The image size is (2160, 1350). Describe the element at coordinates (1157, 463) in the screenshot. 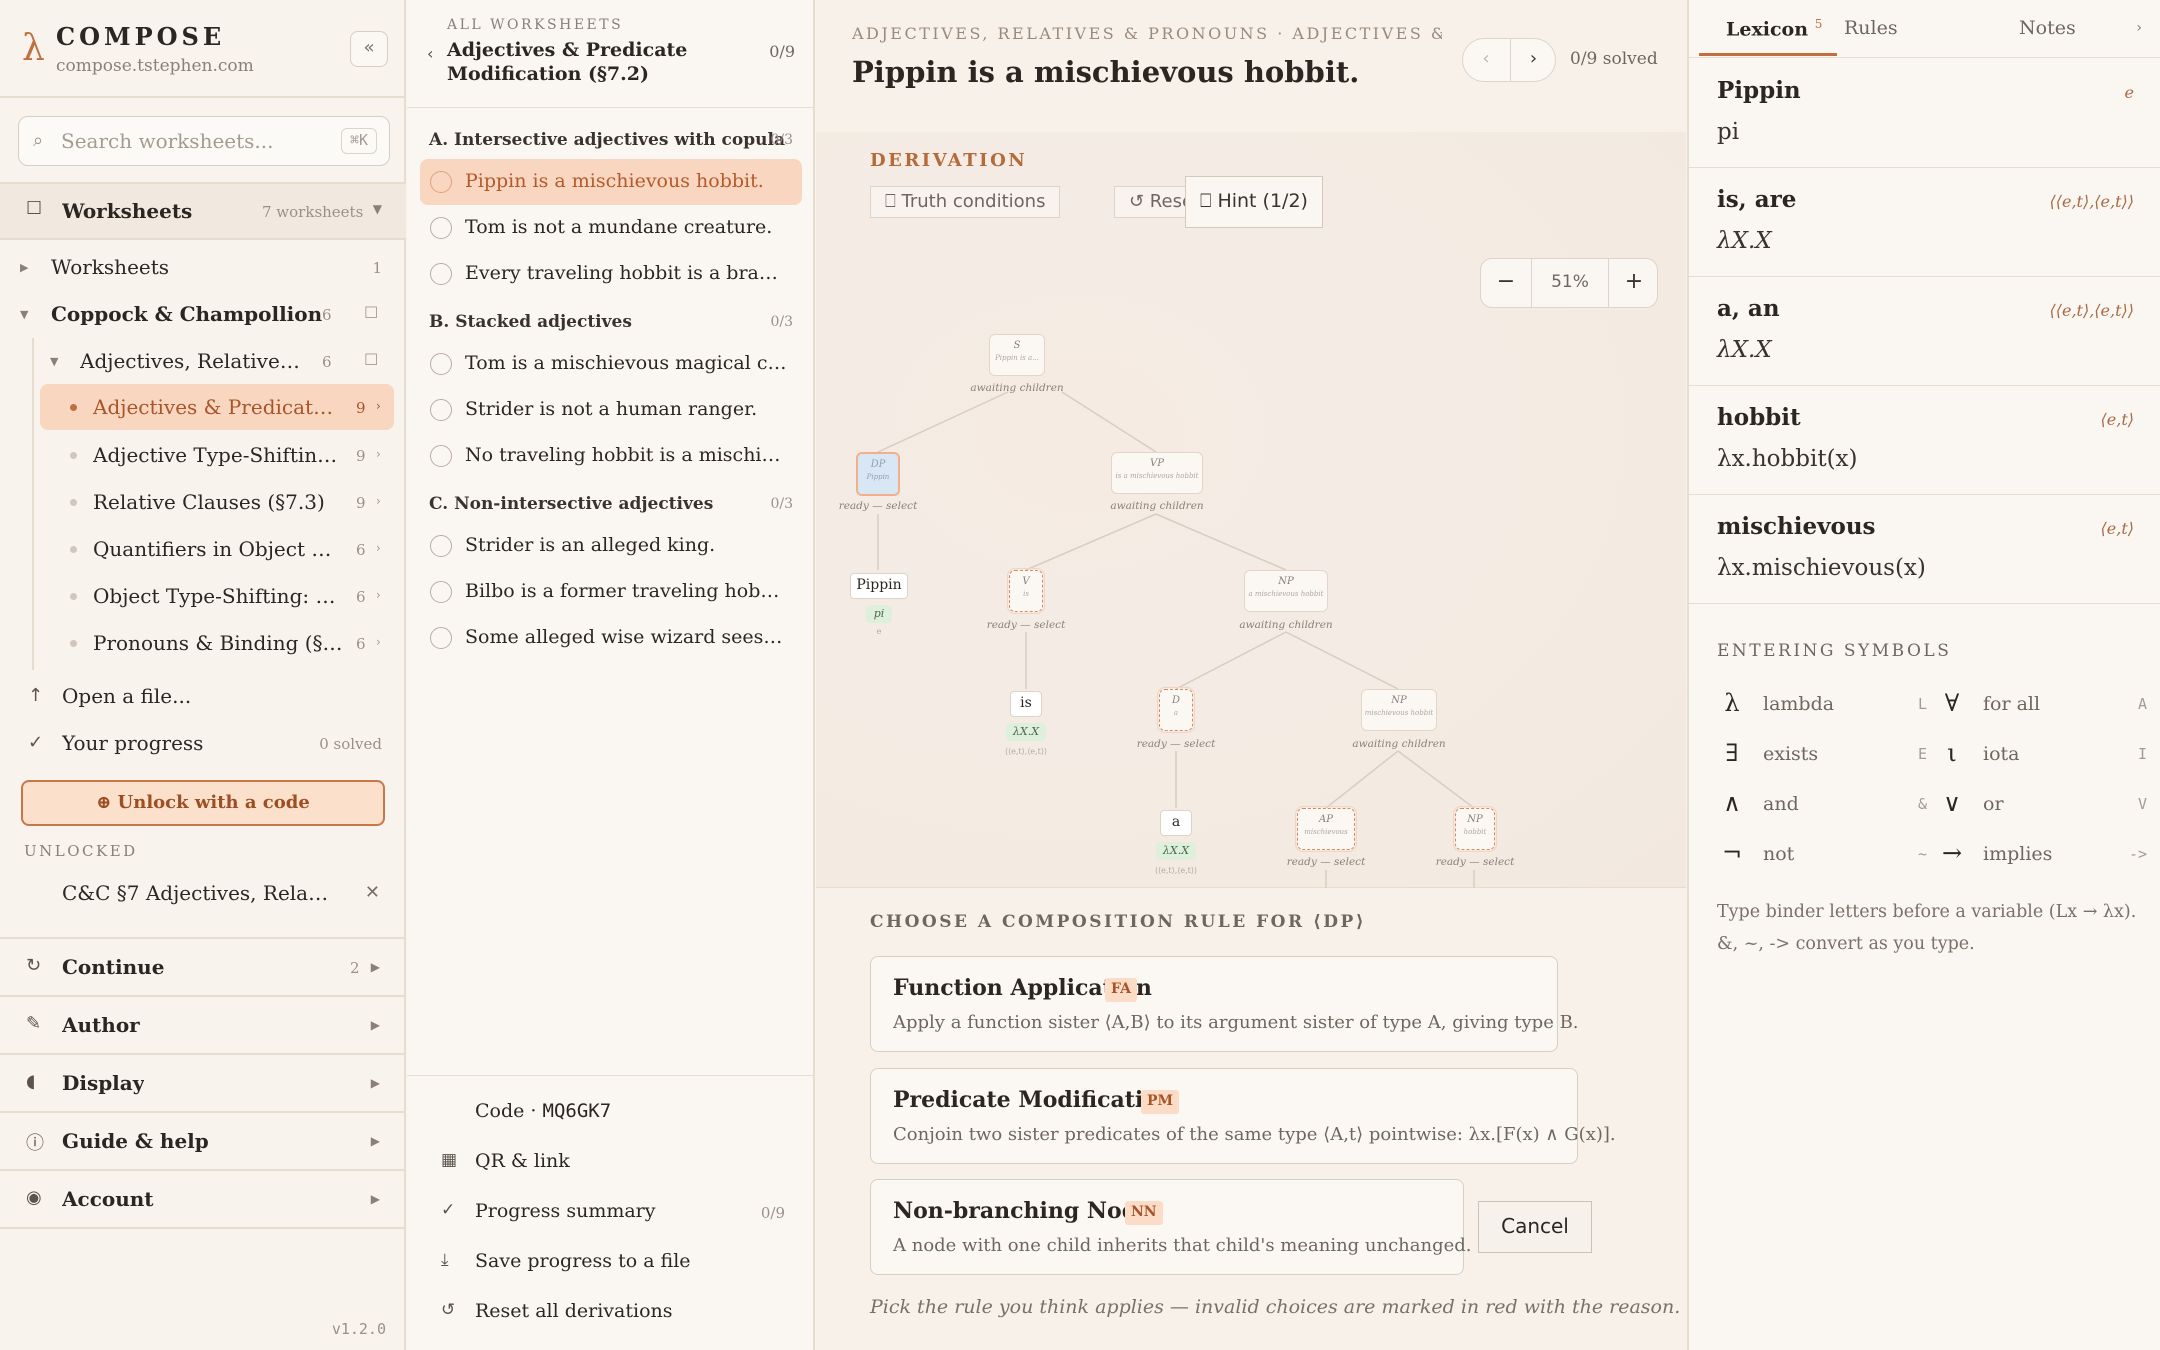

I see `node-category: VP` at that location.